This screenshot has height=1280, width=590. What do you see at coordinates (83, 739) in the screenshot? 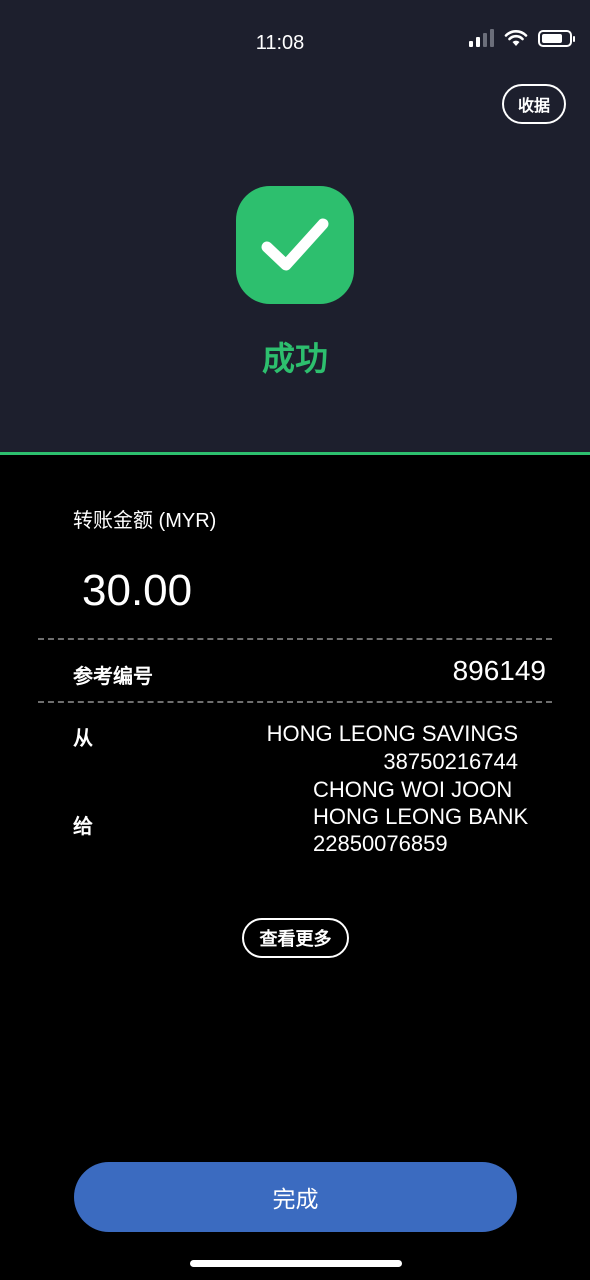
I see `from-label: 从` at bounding box center [83, 739].